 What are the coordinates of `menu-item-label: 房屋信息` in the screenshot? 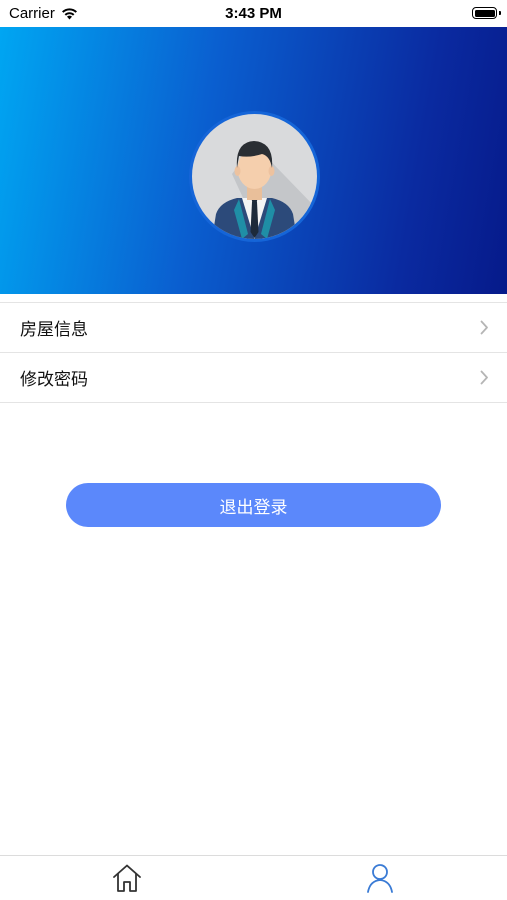 It's located at (54, 329).